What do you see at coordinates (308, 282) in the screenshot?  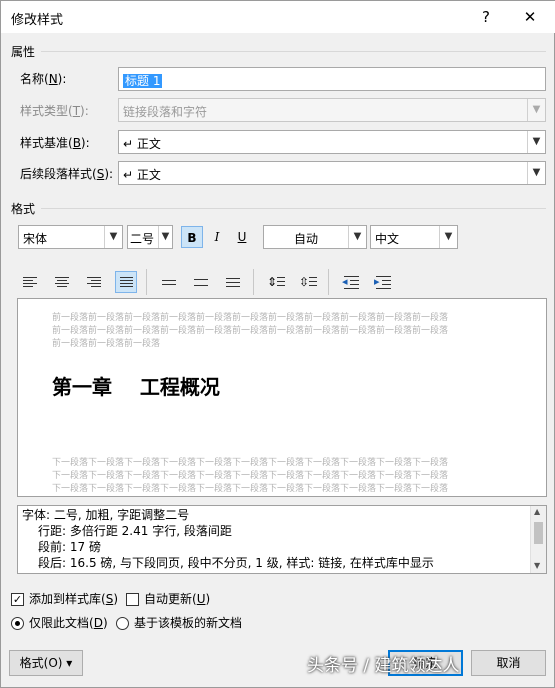 I see `decrease-paragraph-spacing-icon: ⇳` at bounding box center [308, 282].